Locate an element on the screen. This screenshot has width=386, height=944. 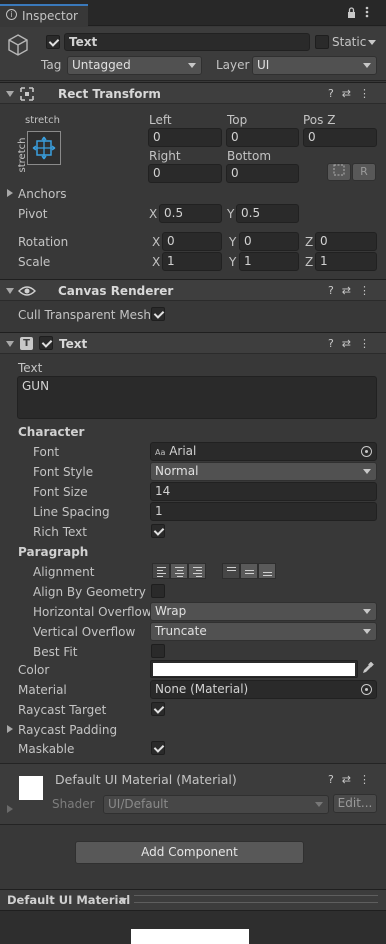
raycast-padding-label: Raycast Padding is located at coordinates (67, 730).